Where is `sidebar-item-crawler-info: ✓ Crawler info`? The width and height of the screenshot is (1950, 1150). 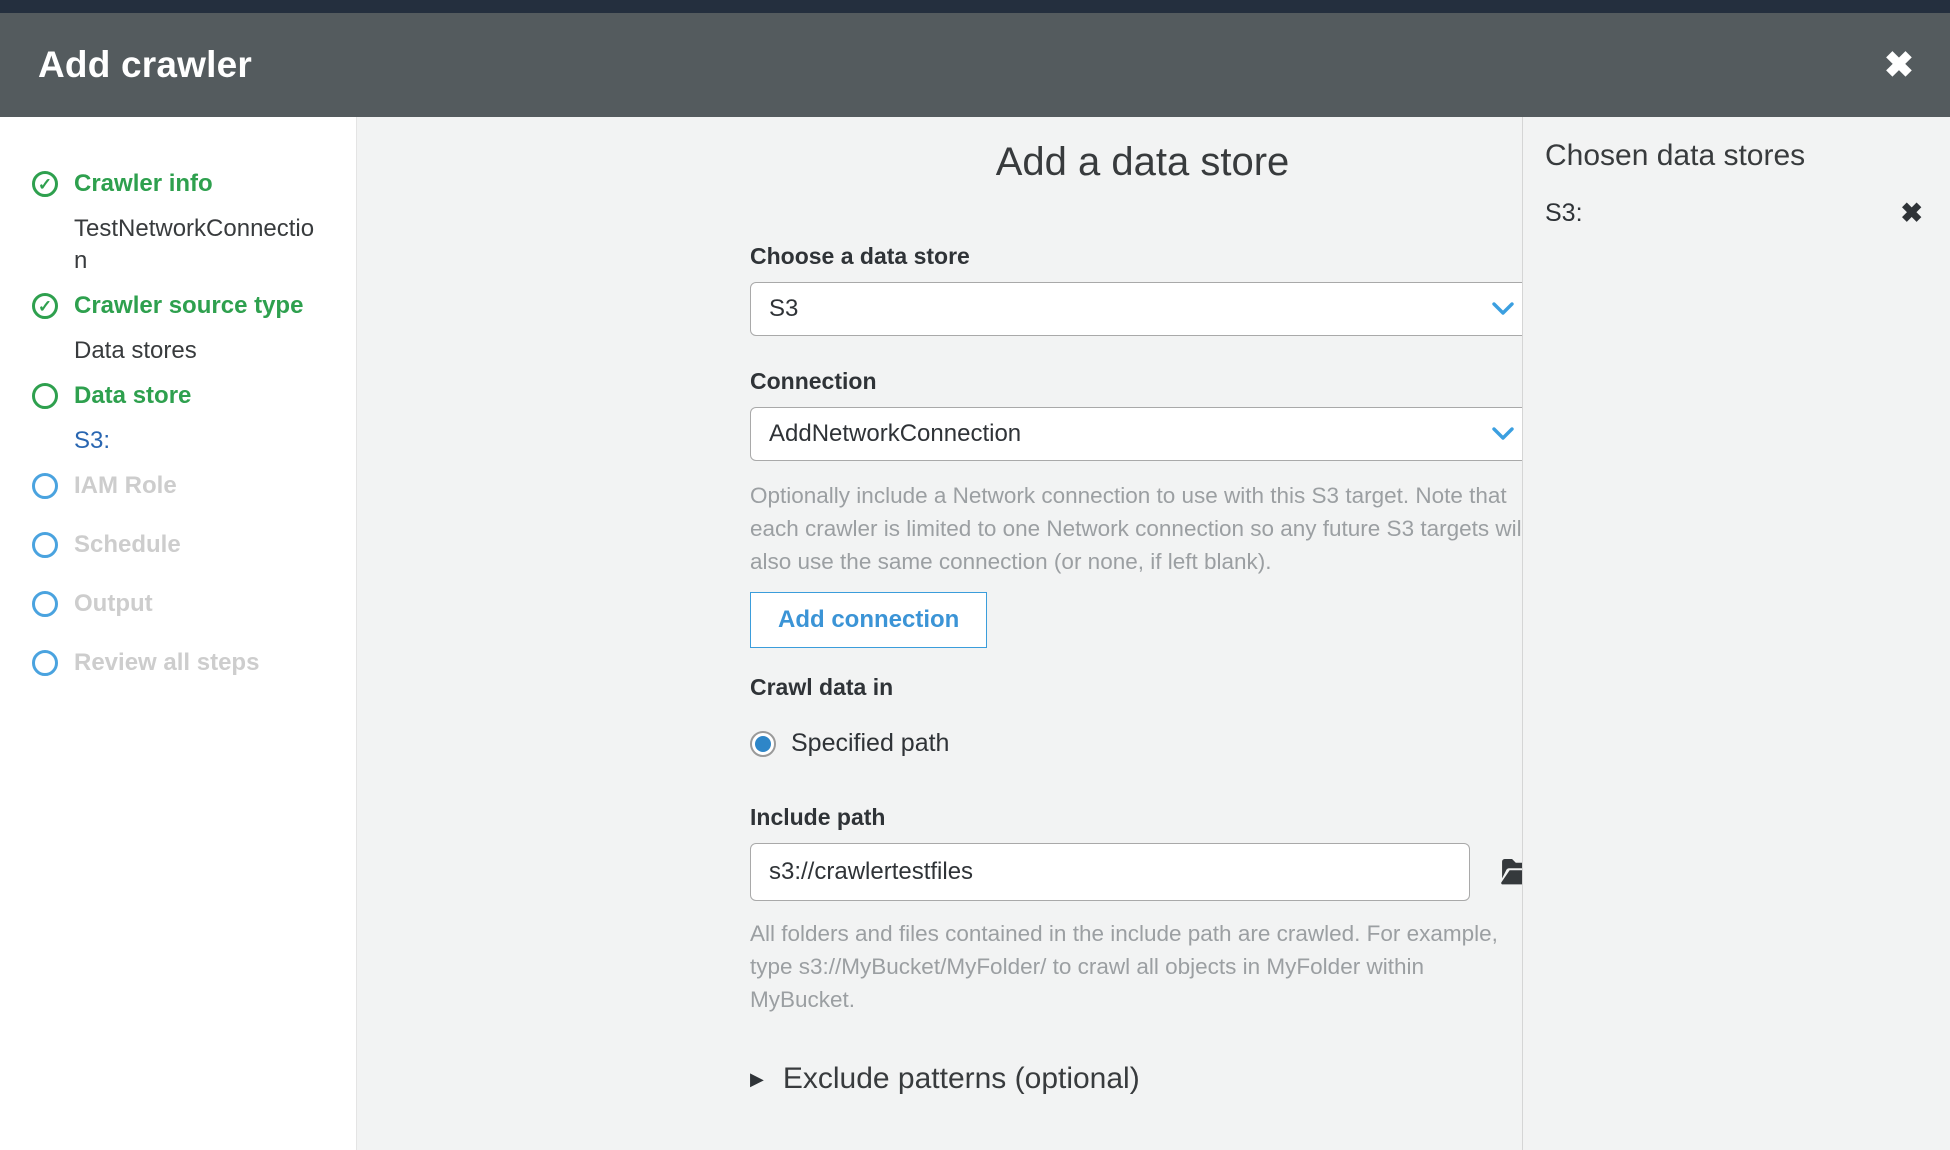 sidebar-item-crawler-info: ✓ Crawler info is located at coordinates (194, 184).